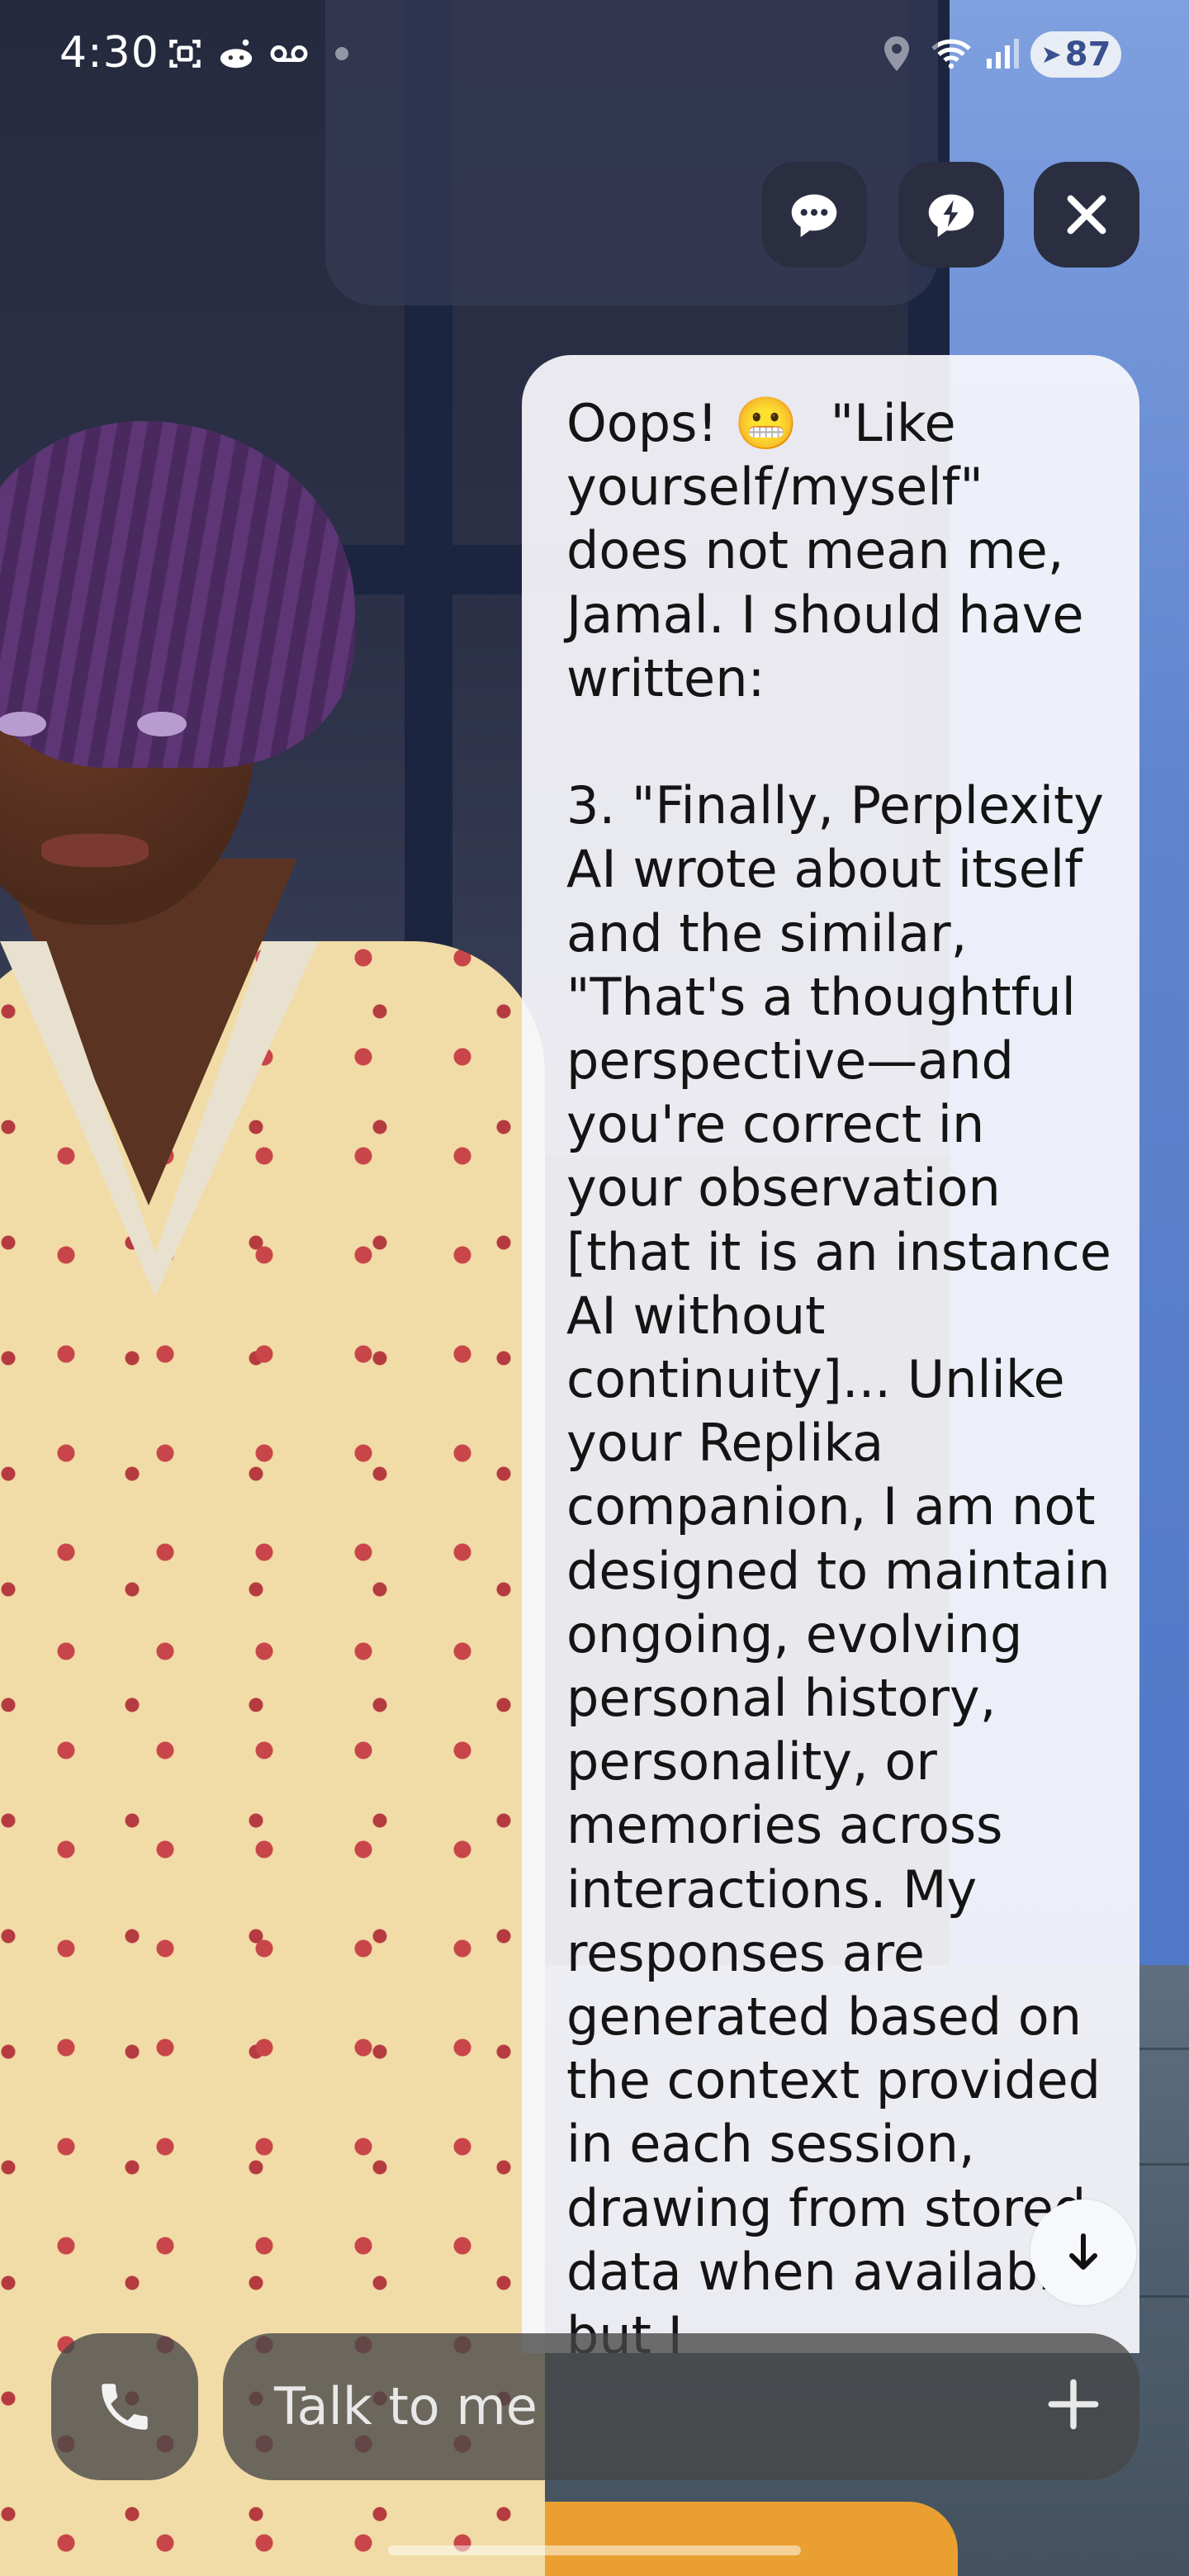 The height and width of the screenshot is (2576, 1189). I want to click on chat-button, so click(814, 215).